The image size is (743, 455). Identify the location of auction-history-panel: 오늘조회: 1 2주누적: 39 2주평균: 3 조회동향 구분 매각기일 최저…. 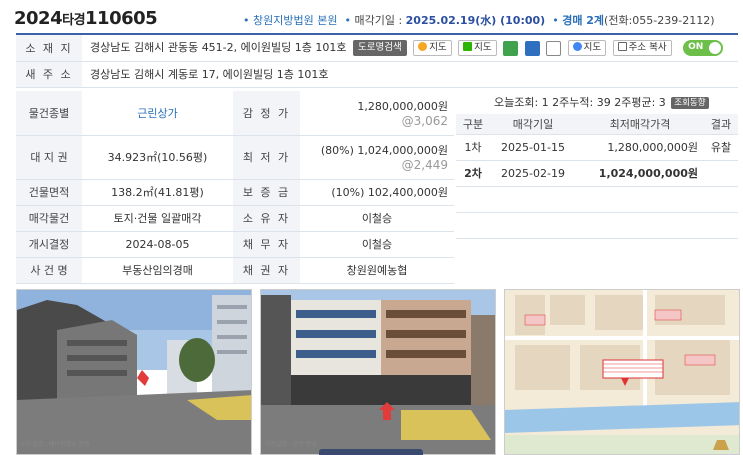
(597, 169).